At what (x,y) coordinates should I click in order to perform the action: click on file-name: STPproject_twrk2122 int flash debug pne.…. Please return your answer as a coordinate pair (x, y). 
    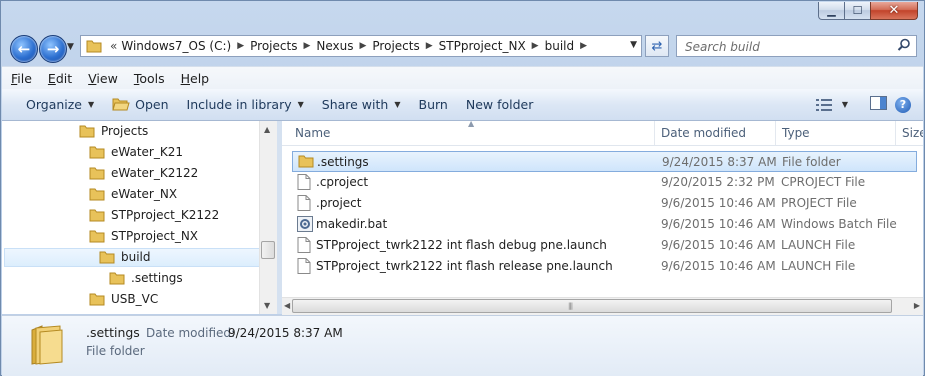
    Looking at the image, I should click on (461, 245).